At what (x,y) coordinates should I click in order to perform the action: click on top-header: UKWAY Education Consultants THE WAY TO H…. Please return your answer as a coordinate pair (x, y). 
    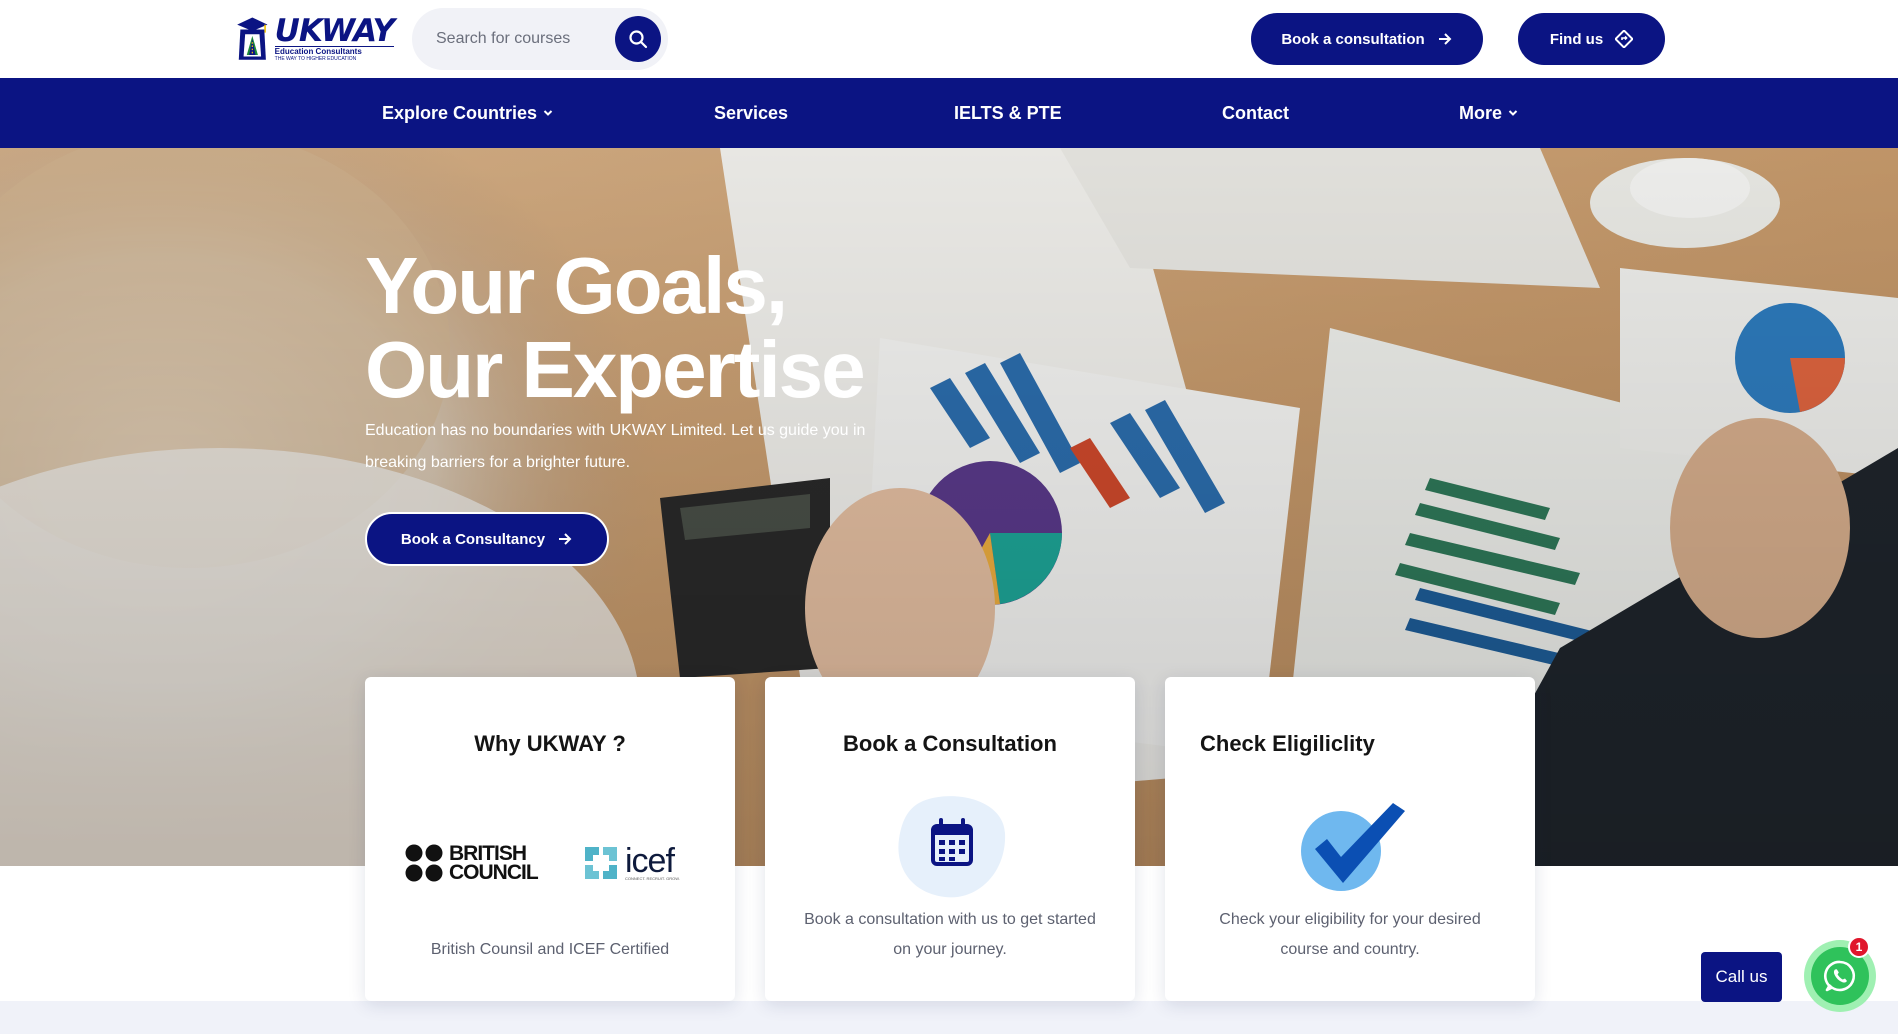
    Looking at the image, I should click on (949, 39).